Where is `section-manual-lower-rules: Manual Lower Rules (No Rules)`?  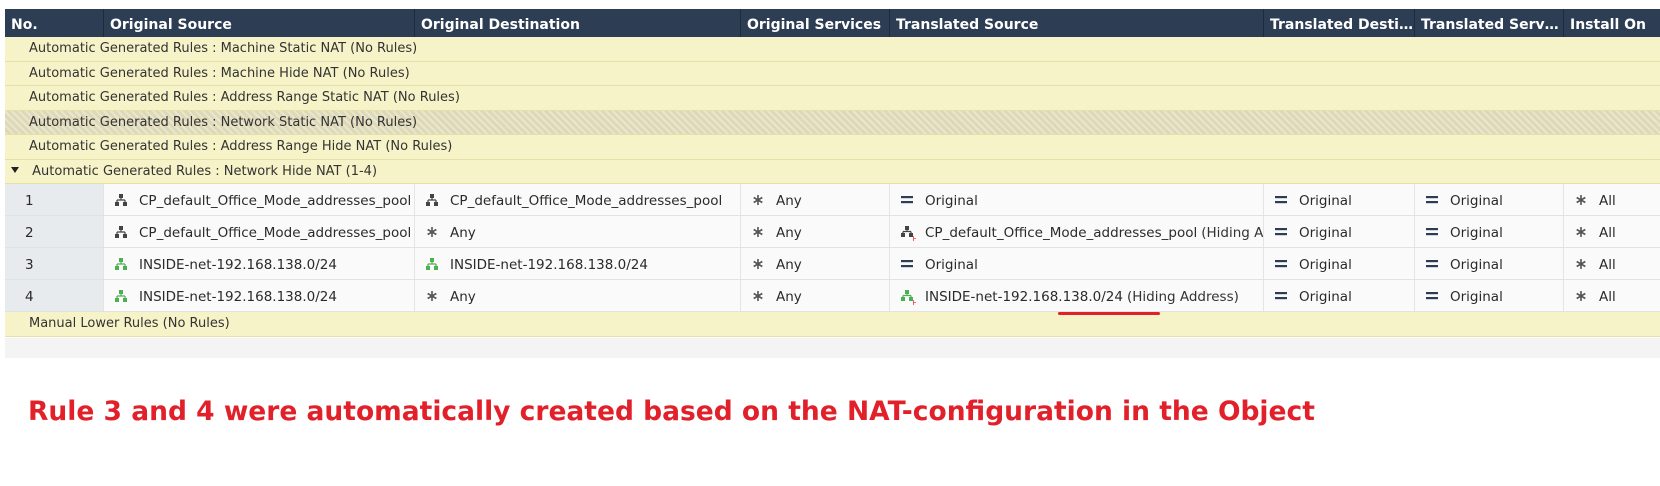 section-manual-lower-rules: Manual Lower Rules (No Rules) is located at coordinates (832, 324).